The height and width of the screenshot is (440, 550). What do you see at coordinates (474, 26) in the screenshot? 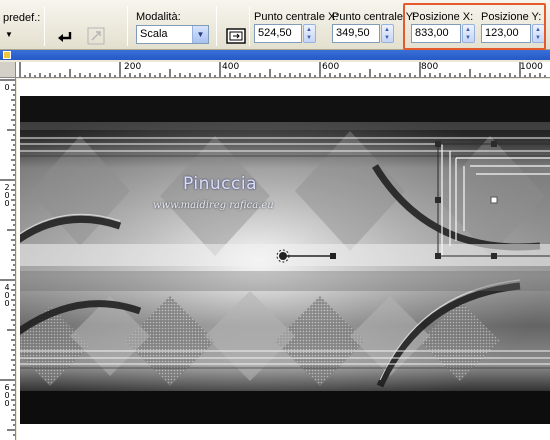
I see `position-highlight-box` at bounding box center [474, 26].